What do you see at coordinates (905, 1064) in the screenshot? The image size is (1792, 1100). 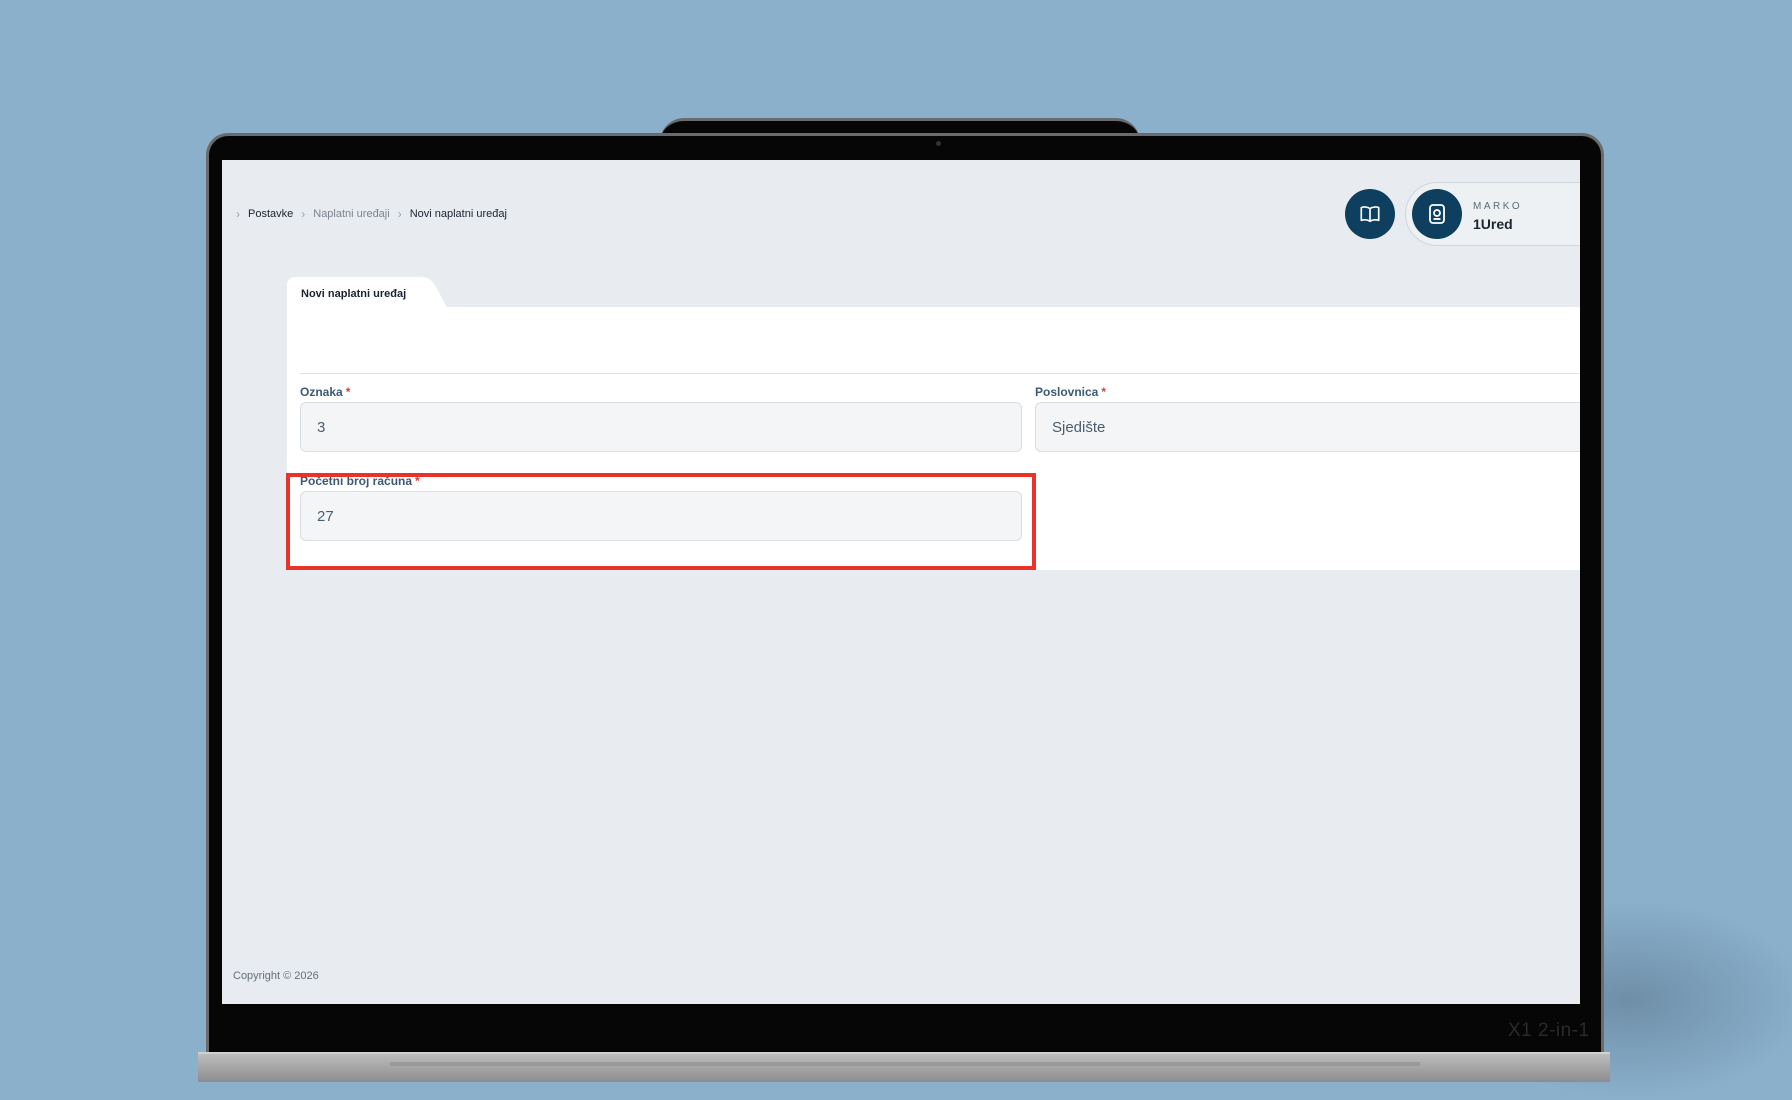 I see `laptop-base-lip` at bounding box center [905, 1064].